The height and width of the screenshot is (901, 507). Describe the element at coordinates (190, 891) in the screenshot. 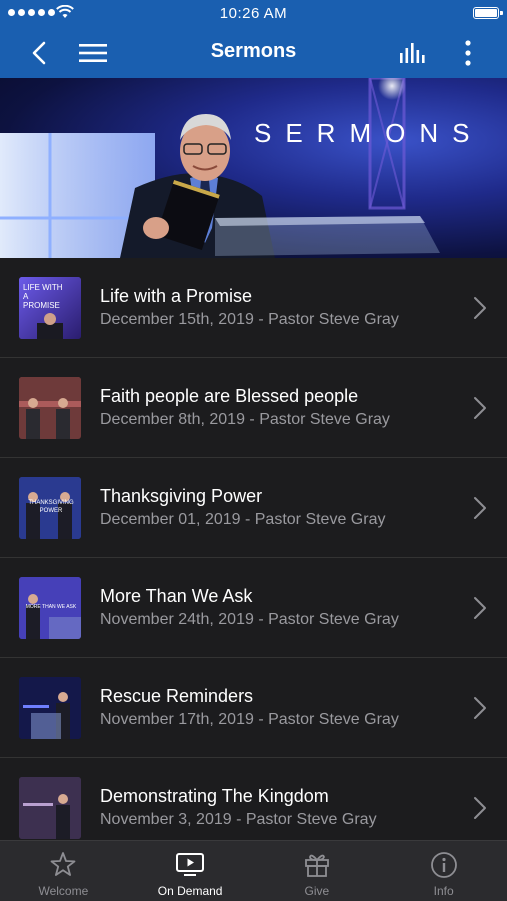

I see `tab-label: On Demand` at that location.